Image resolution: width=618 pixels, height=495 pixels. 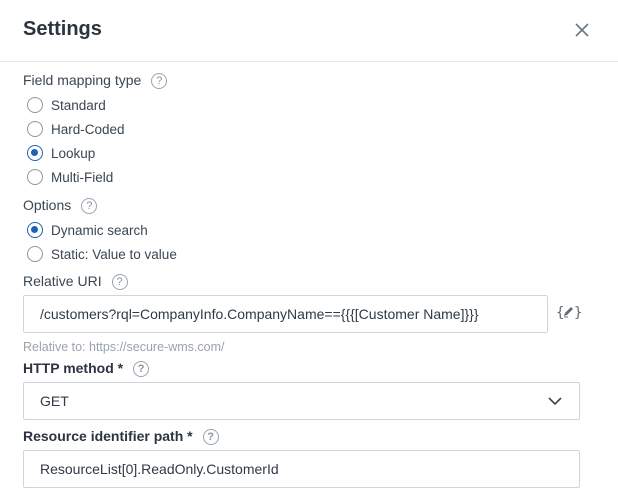 What do you see at coordinates (47, 205) in the screenshot?
I see `options-text: Options` at bounding box center [47, 205].